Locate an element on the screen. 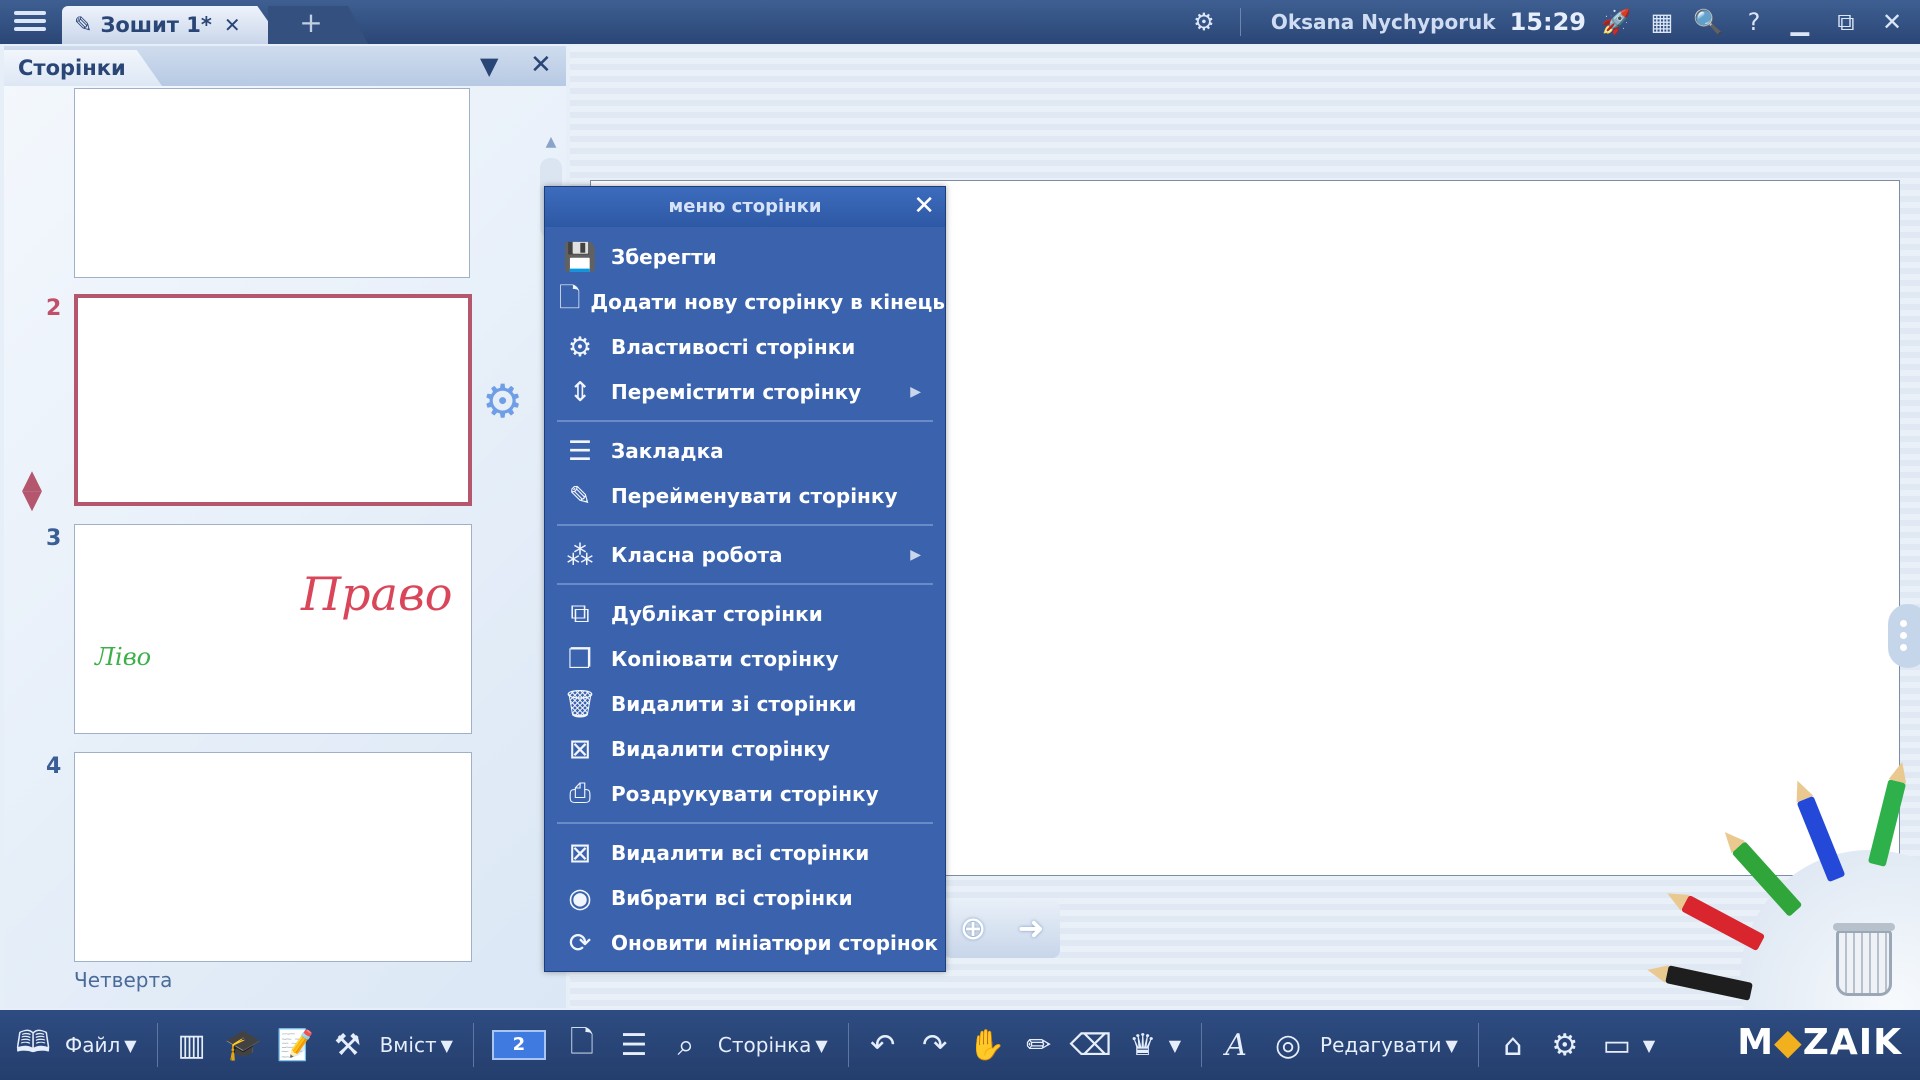 Image resolution: width=1920 pixels, height=1080 pixels. menu-item-page-properties: ⚙ Властивості сторінки is located at coordinates (745, 347).